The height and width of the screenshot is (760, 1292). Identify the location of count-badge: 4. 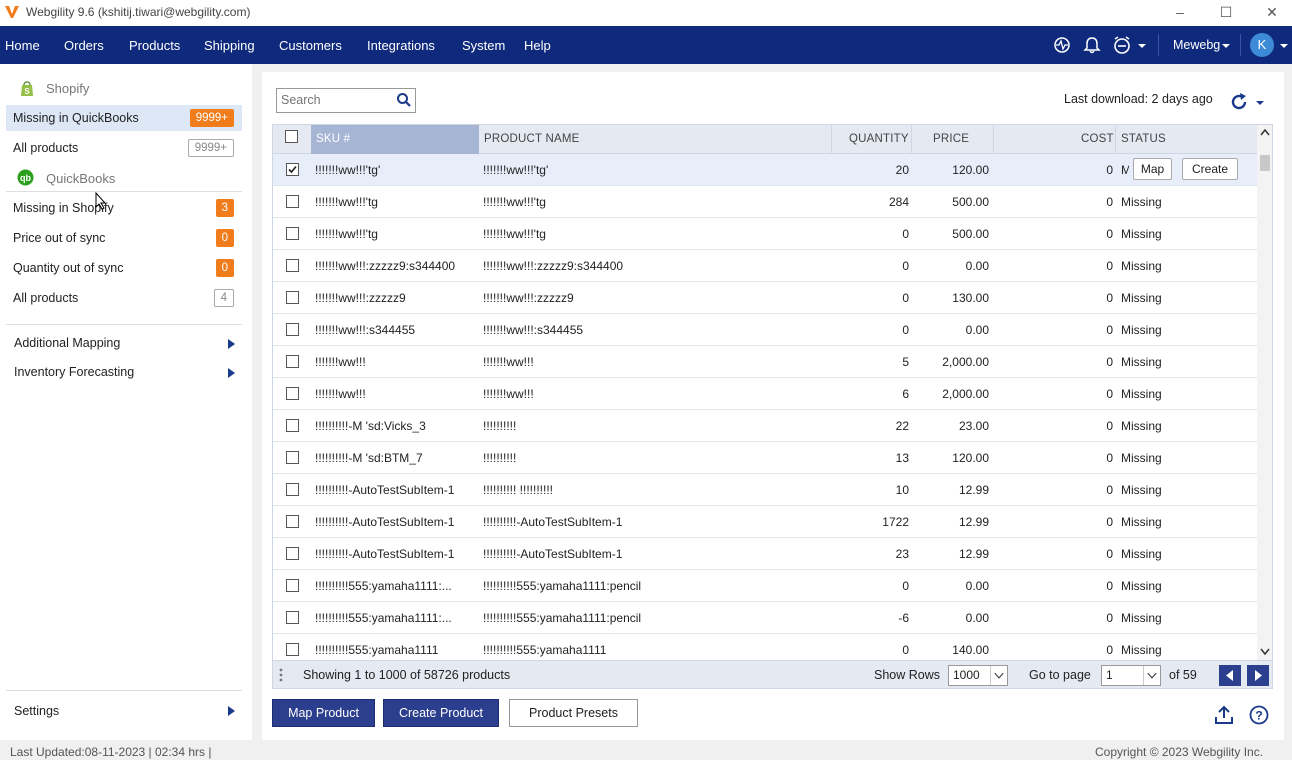
(223, 298).